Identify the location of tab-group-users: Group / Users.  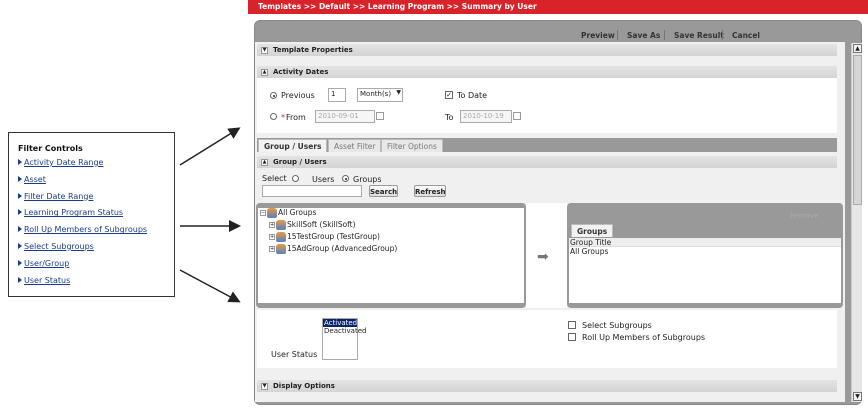
(293, 145).